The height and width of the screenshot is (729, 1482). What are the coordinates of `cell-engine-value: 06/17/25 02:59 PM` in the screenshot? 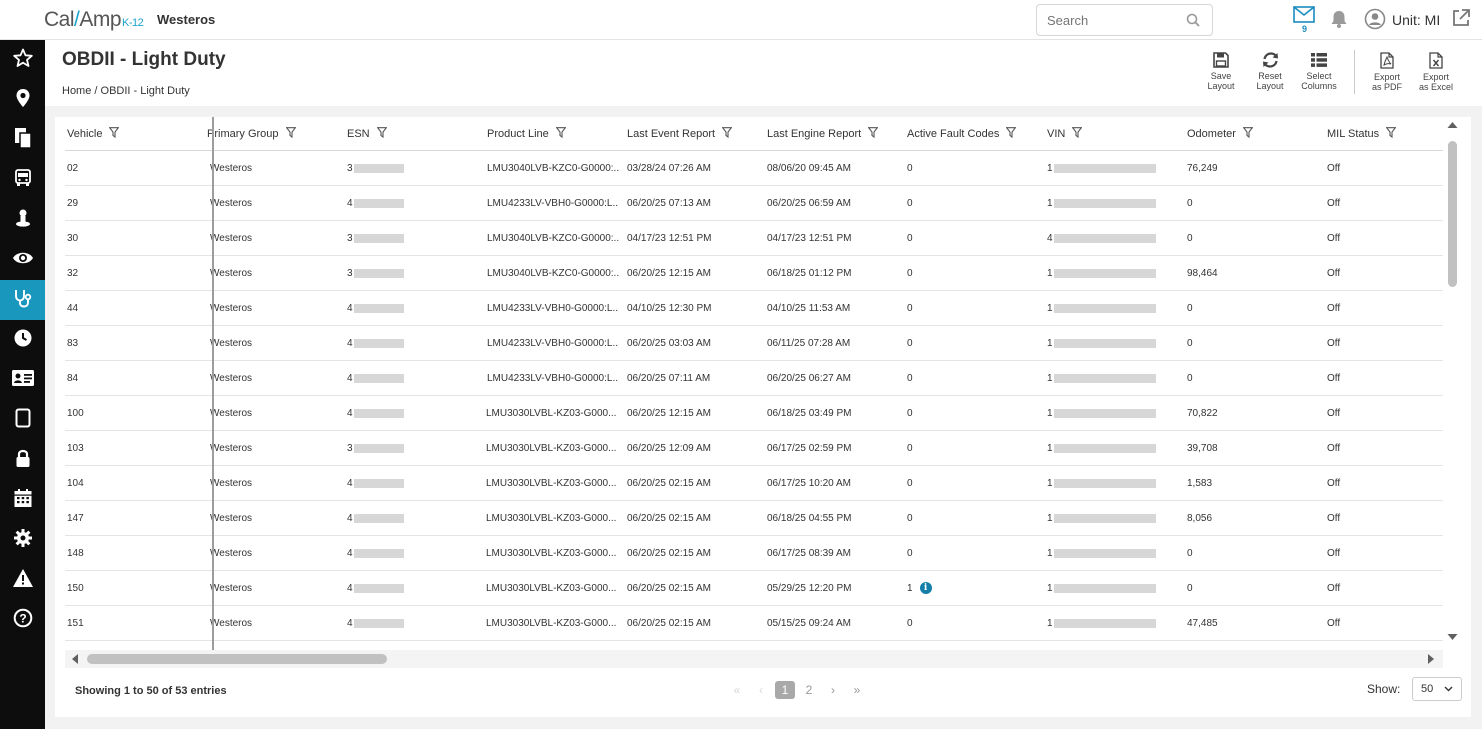 It's located at (809, 448).